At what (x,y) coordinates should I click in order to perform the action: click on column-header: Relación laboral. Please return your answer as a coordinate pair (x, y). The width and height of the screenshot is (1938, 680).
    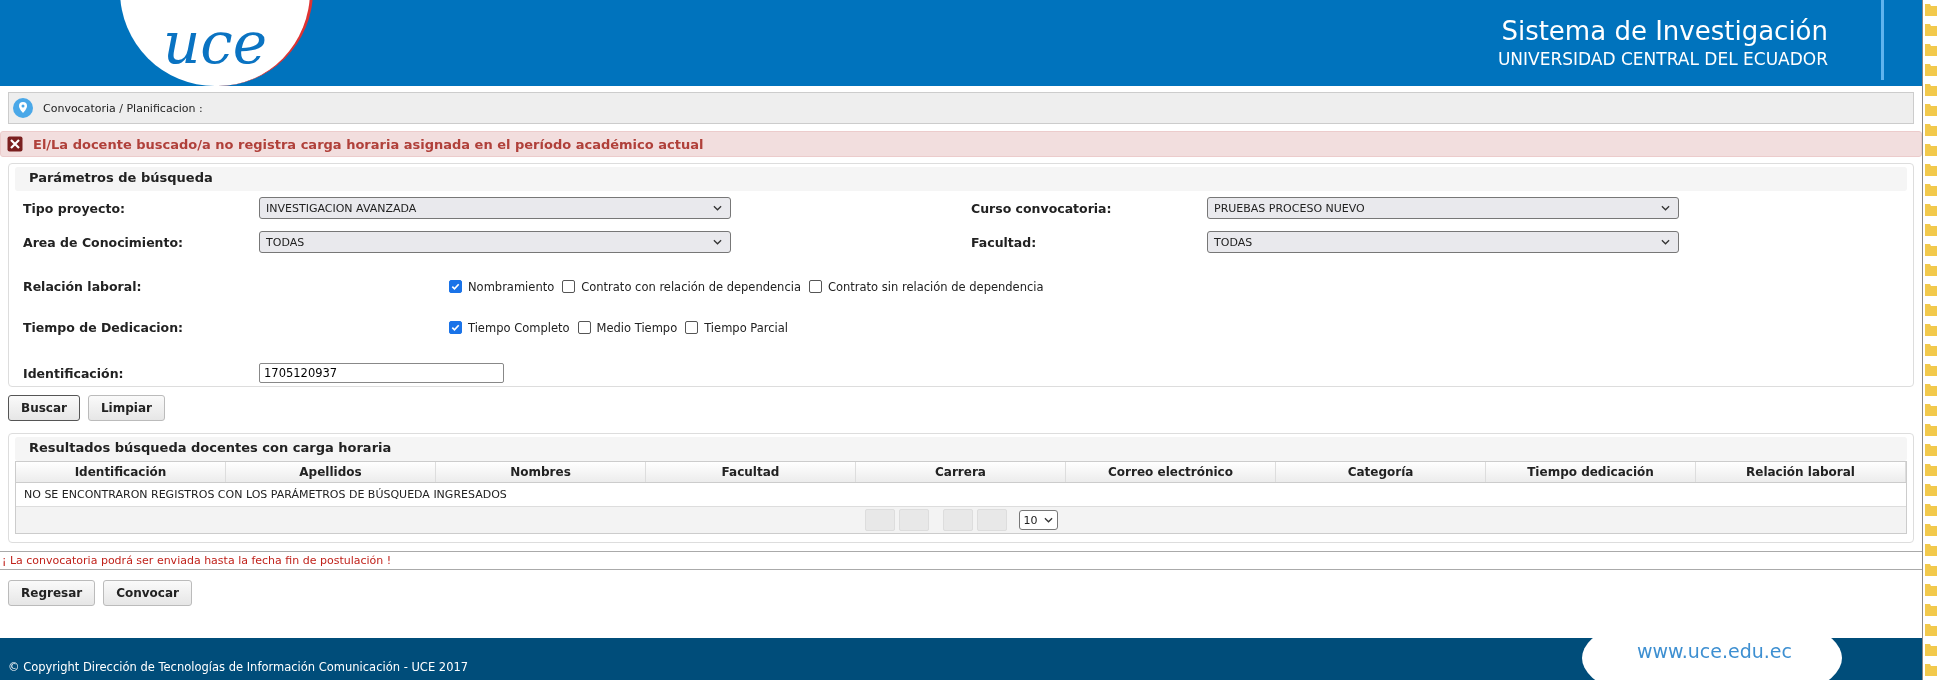
    Looking at the image, I should click on (1801, 472).